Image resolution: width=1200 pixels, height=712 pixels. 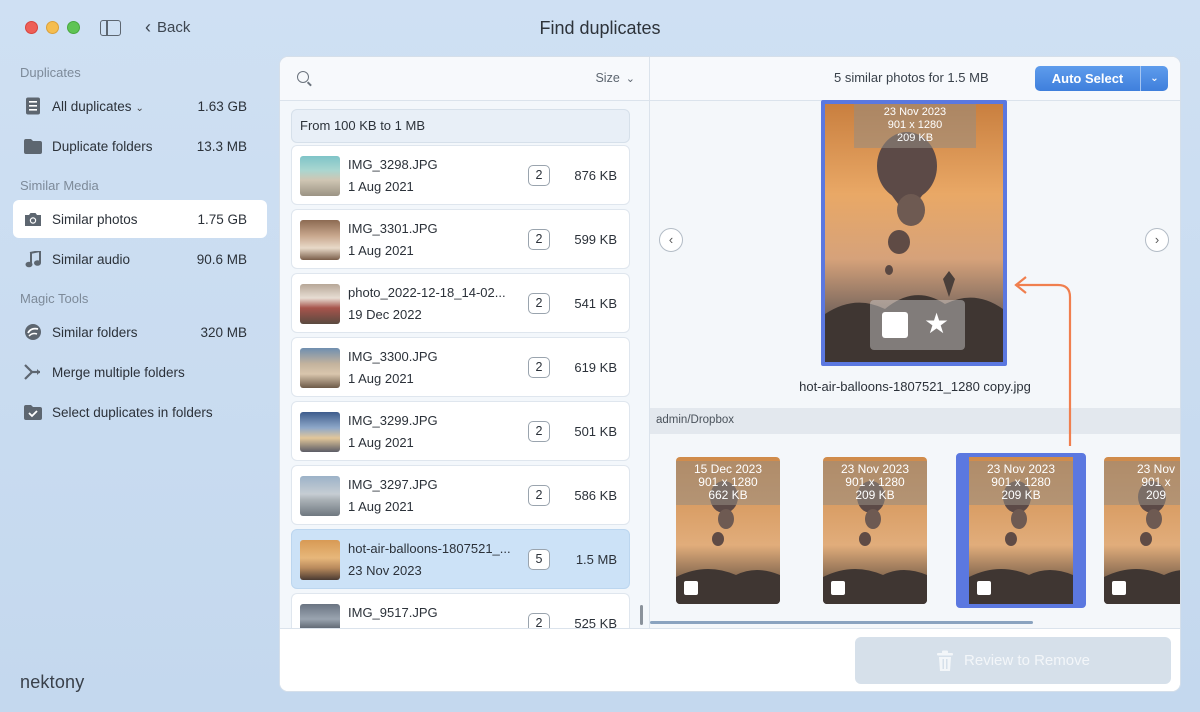 What do you see at coordinates (595, 303) in the screenshot?
I see `file-size: 541 KB` at bounding box center [595, 303].